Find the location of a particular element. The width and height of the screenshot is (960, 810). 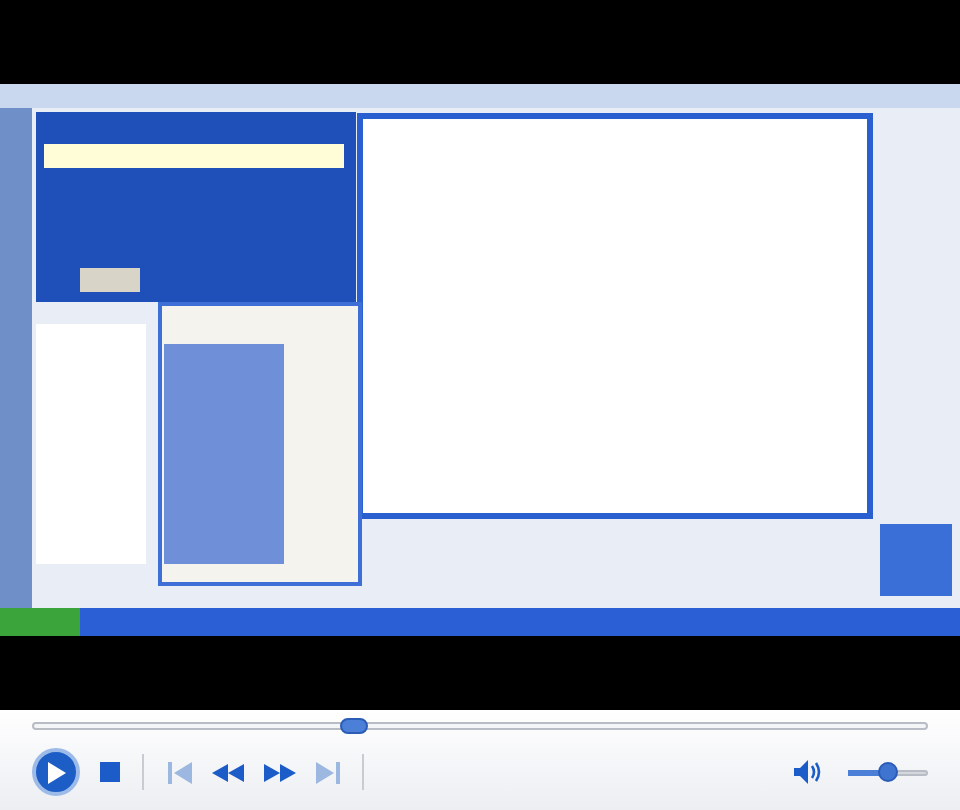

fast-forward-button is located at coordinates (280, 772).